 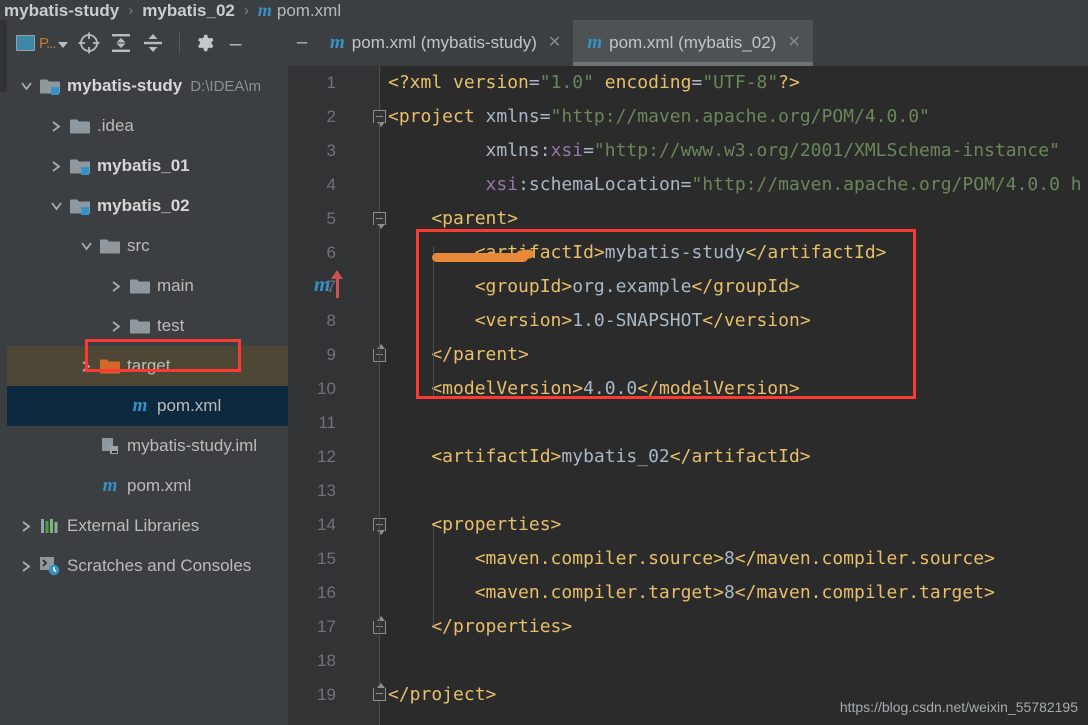 What do you see at coordinates (688, 83) in the screenshot?
I see `code-line: 1 <?xml version="1.0" encoding="UTF-8"?>` at bounding box center [688, 83].